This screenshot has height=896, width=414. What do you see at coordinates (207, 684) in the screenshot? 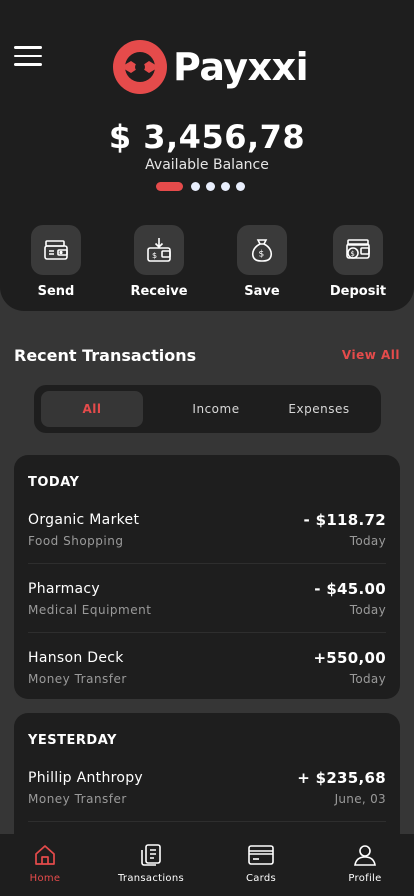
I see `transaction-row: Hanson Deck Money Transfer +550,00 Today` at bounding box center [207, 684].